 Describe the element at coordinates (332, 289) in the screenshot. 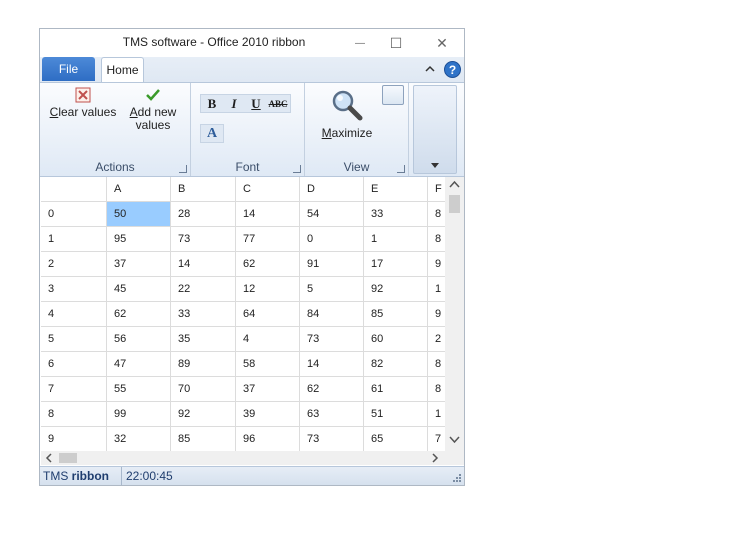

I see `grid-cell: 5` at that location.